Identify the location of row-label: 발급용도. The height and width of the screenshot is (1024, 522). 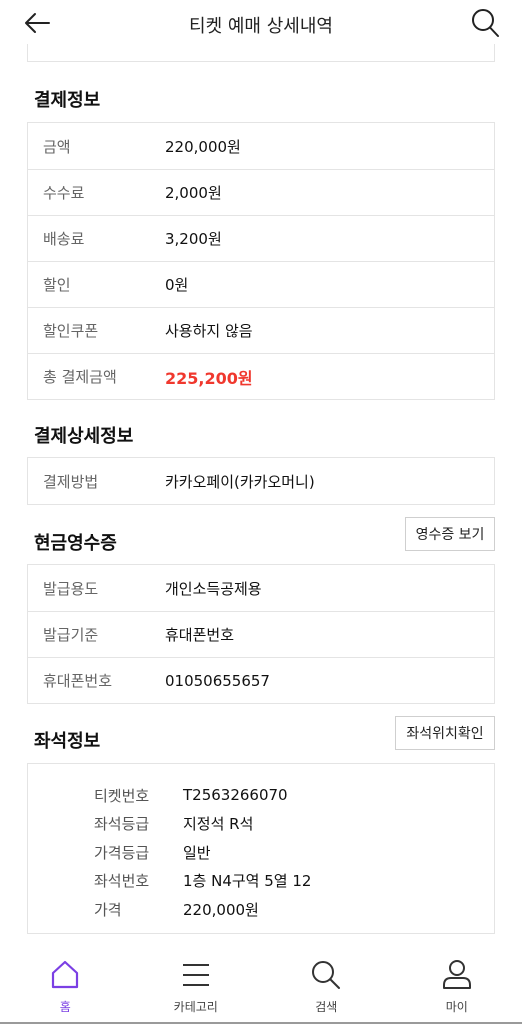
(71, 588).